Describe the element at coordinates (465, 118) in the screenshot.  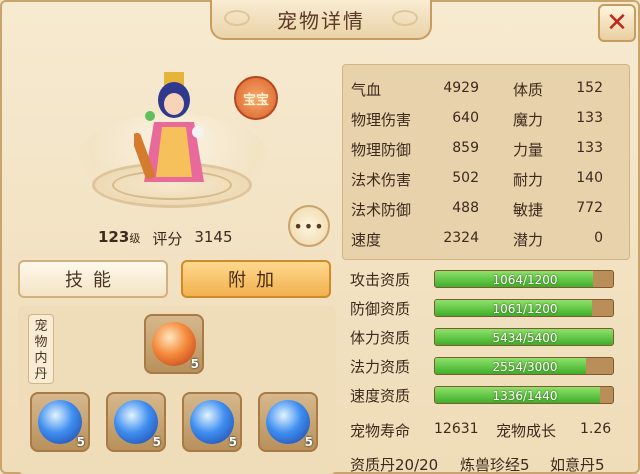
I see `stat-value: 640` at that location.